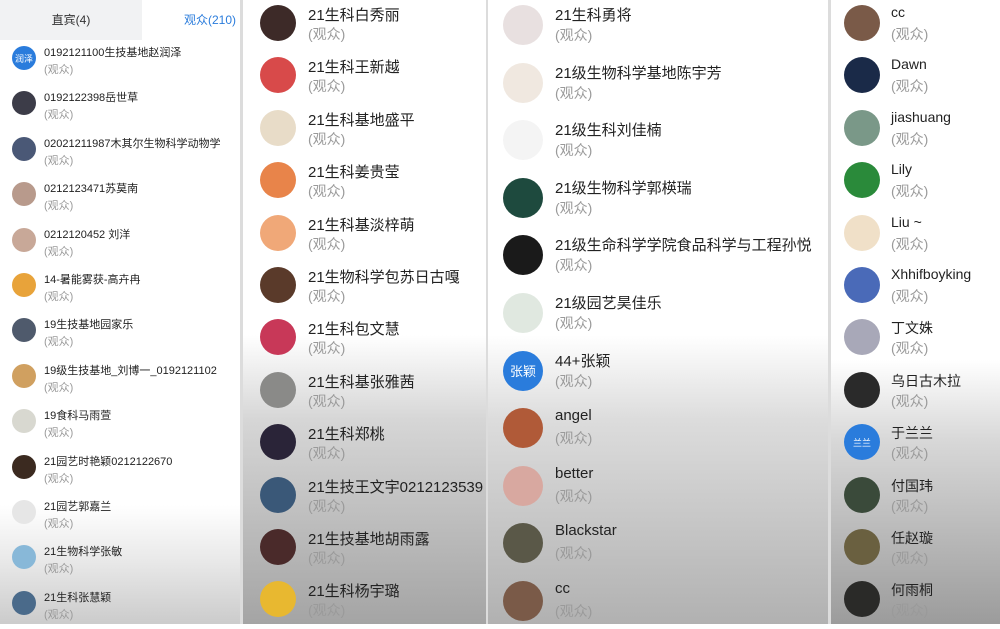  Describe the element at coordinates (192, 20) in the screenshot. I see `tab-audience: 观众(210)` at that location.